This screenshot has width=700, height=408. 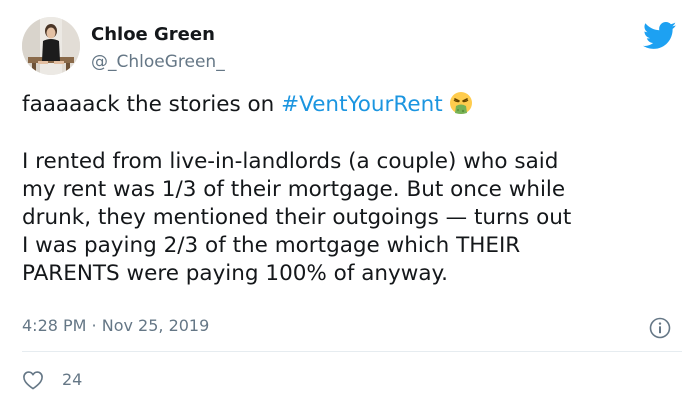 I want to click on tweet-timestamp: 4:28 PM · Nov 25, 2019, so click(x=115, y=325).